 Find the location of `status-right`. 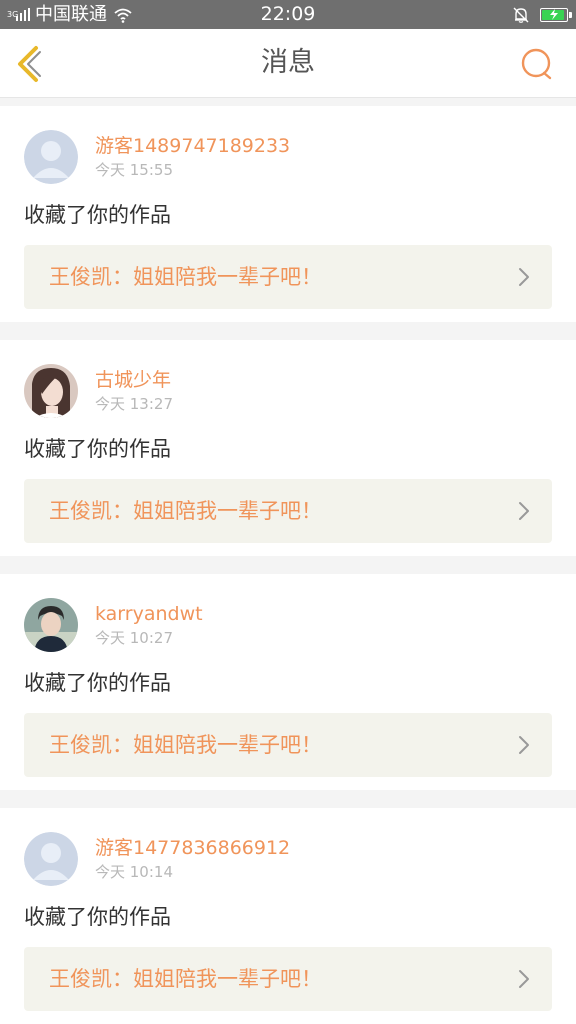

status-right is located at coordinates (542, 14).